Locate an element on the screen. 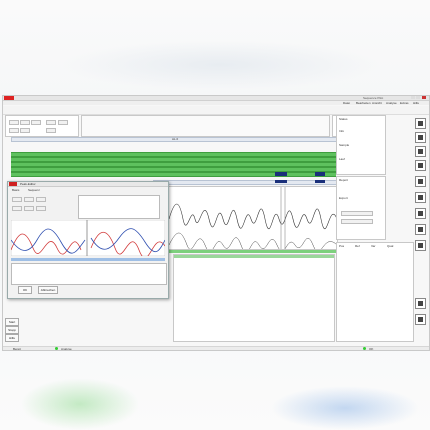  stop-button: Stopp is located at coordinates (12, 330).